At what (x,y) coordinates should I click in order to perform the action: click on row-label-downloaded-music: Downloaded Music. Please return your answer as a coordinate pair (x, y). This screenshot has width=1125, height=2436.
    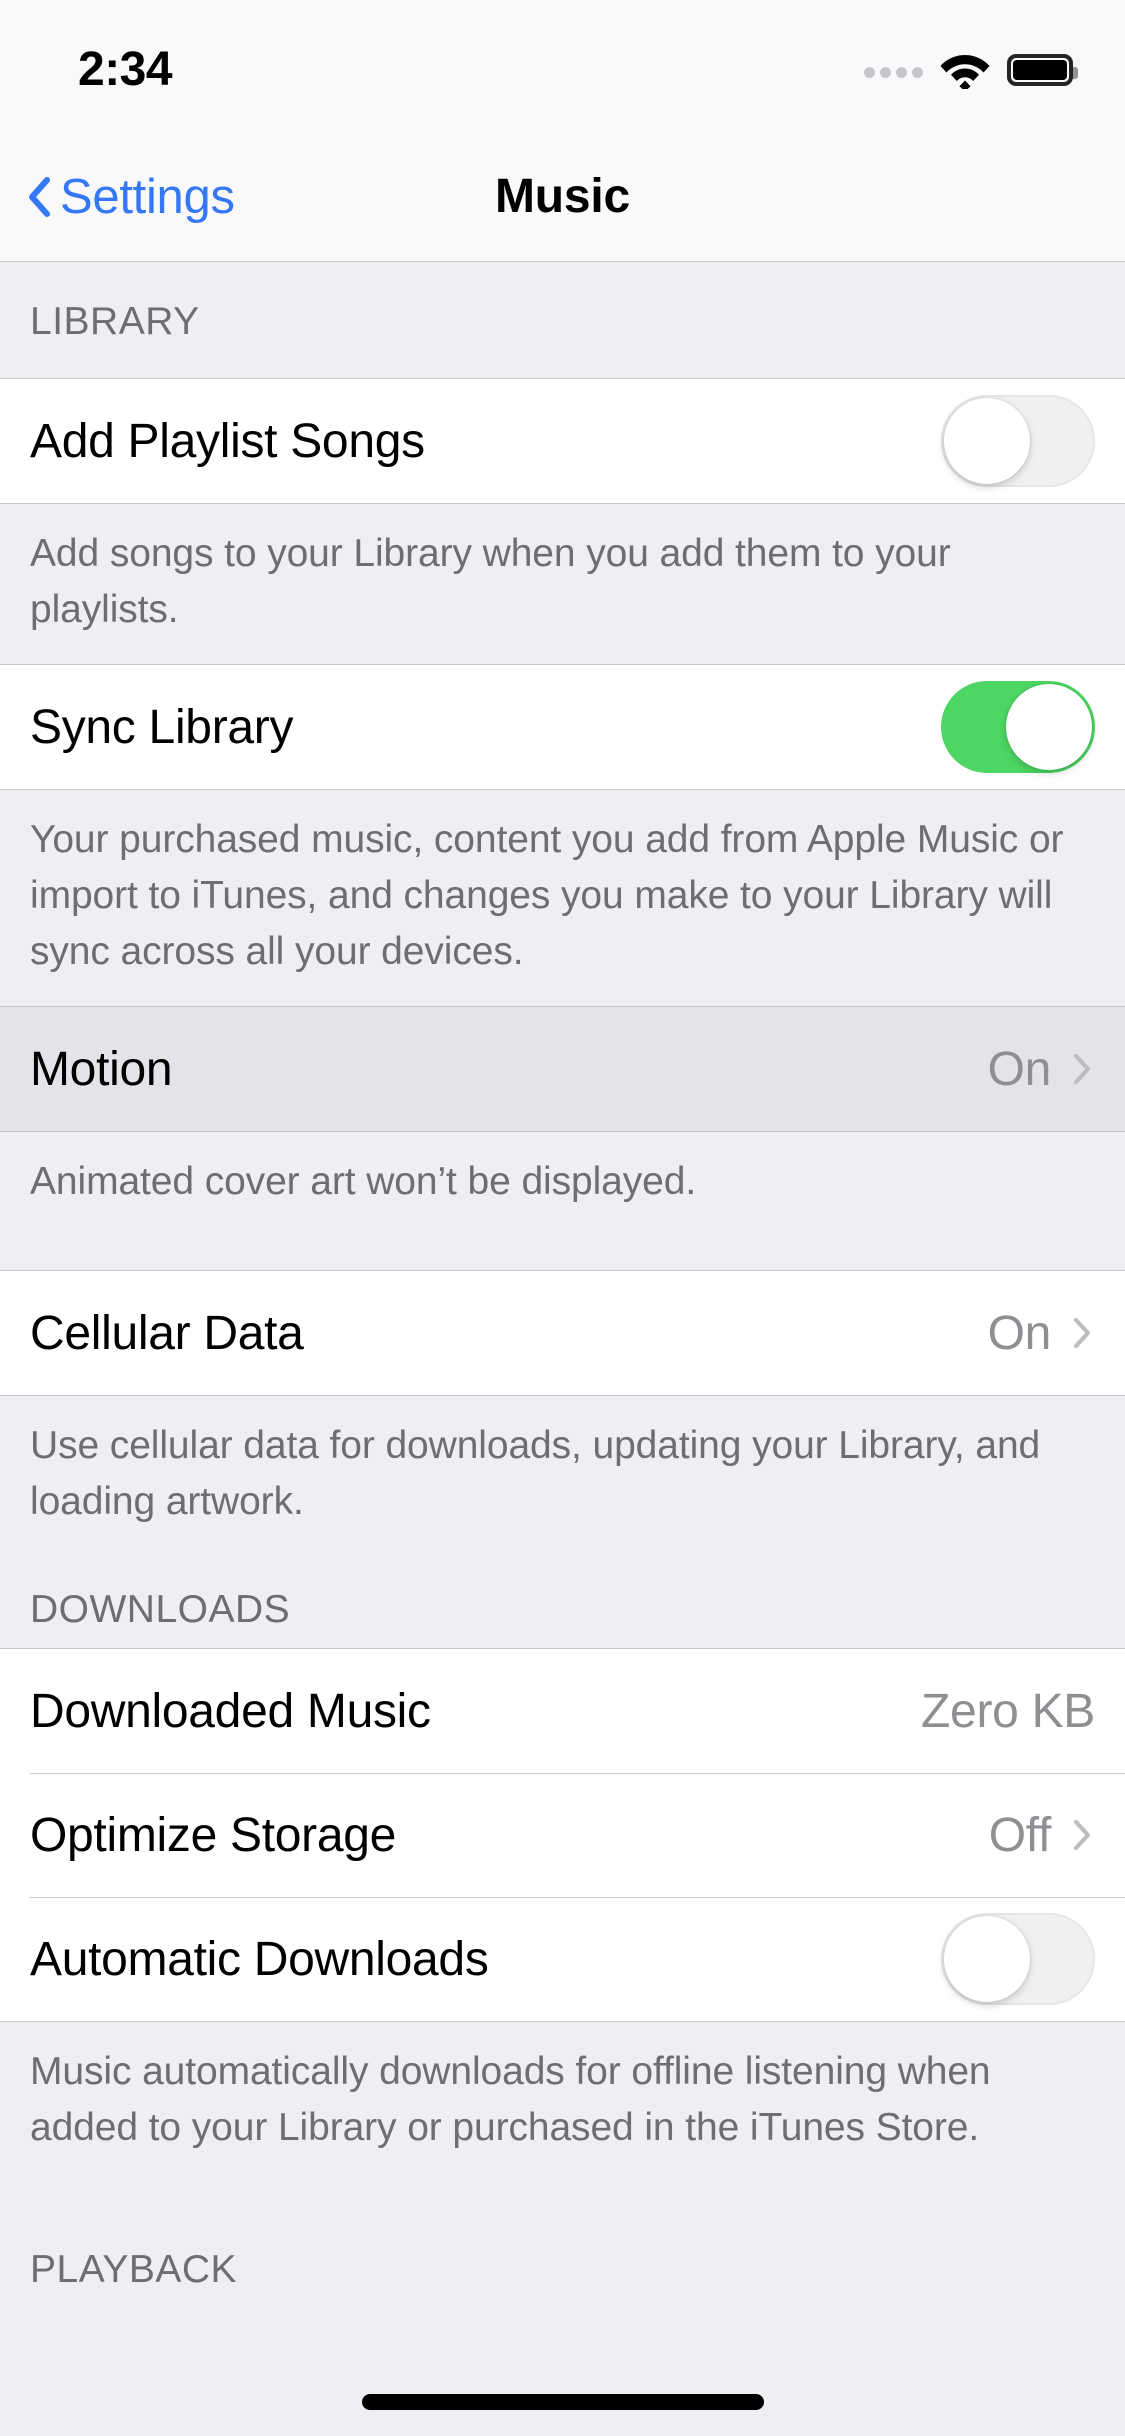
    Looking at the image, I should click on (230, 1711).